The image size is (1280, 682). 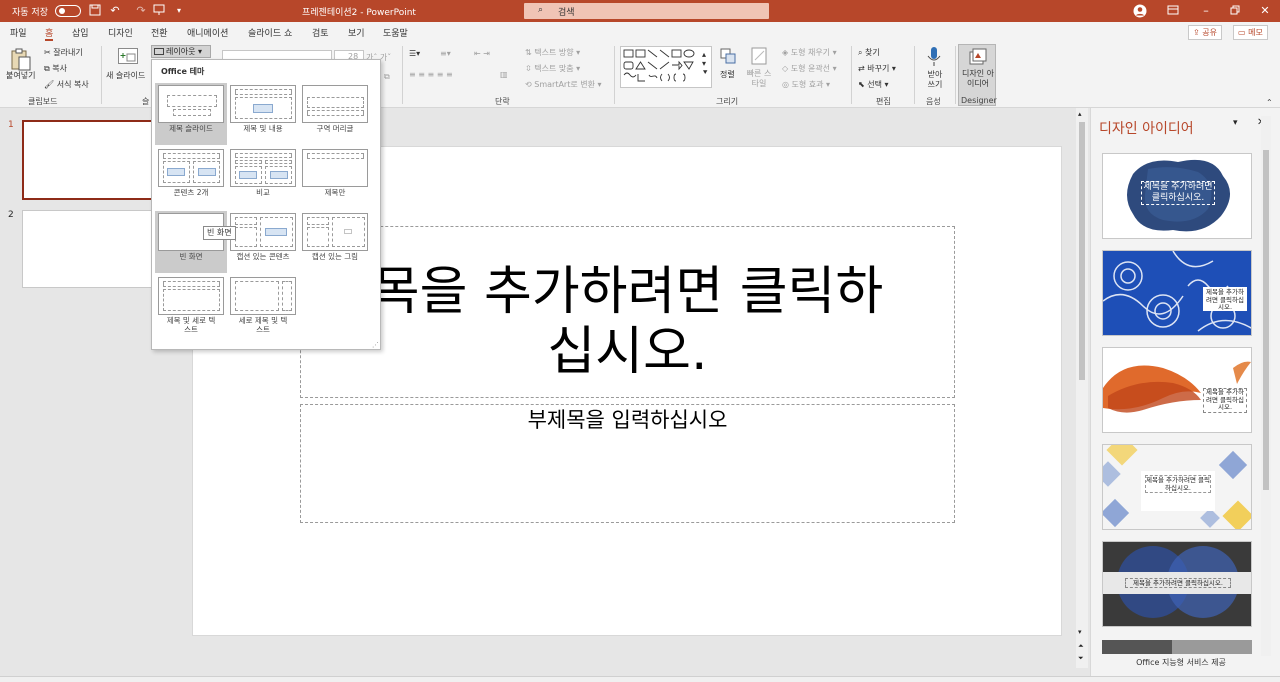 I want to click on tab-slideshow: 슬라이드 쇼, so click(x=270, y=32).